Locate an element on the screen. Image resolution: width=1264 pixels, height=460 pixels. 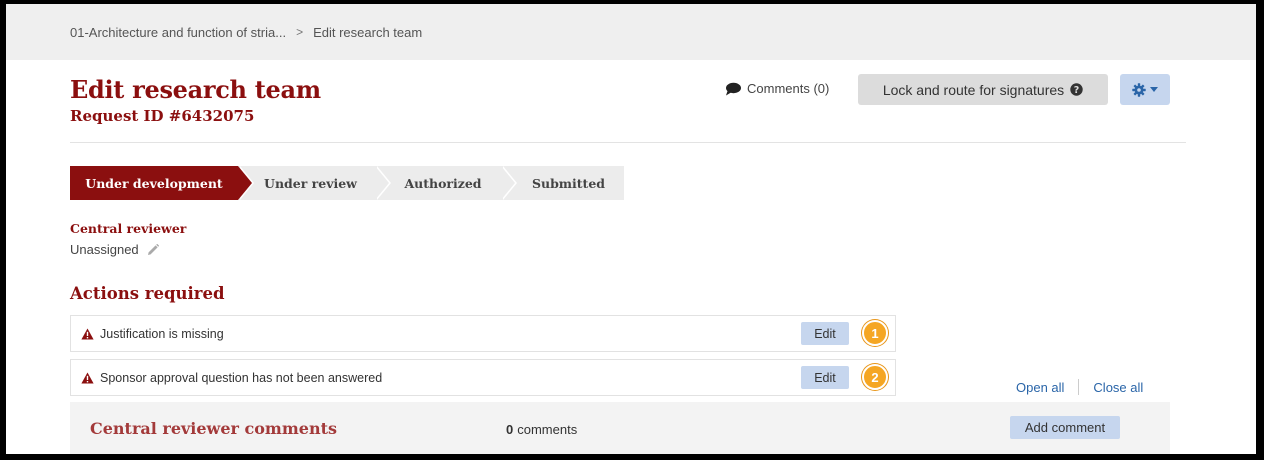
comments-count: 0 comments is located at coordinates (541, 429).